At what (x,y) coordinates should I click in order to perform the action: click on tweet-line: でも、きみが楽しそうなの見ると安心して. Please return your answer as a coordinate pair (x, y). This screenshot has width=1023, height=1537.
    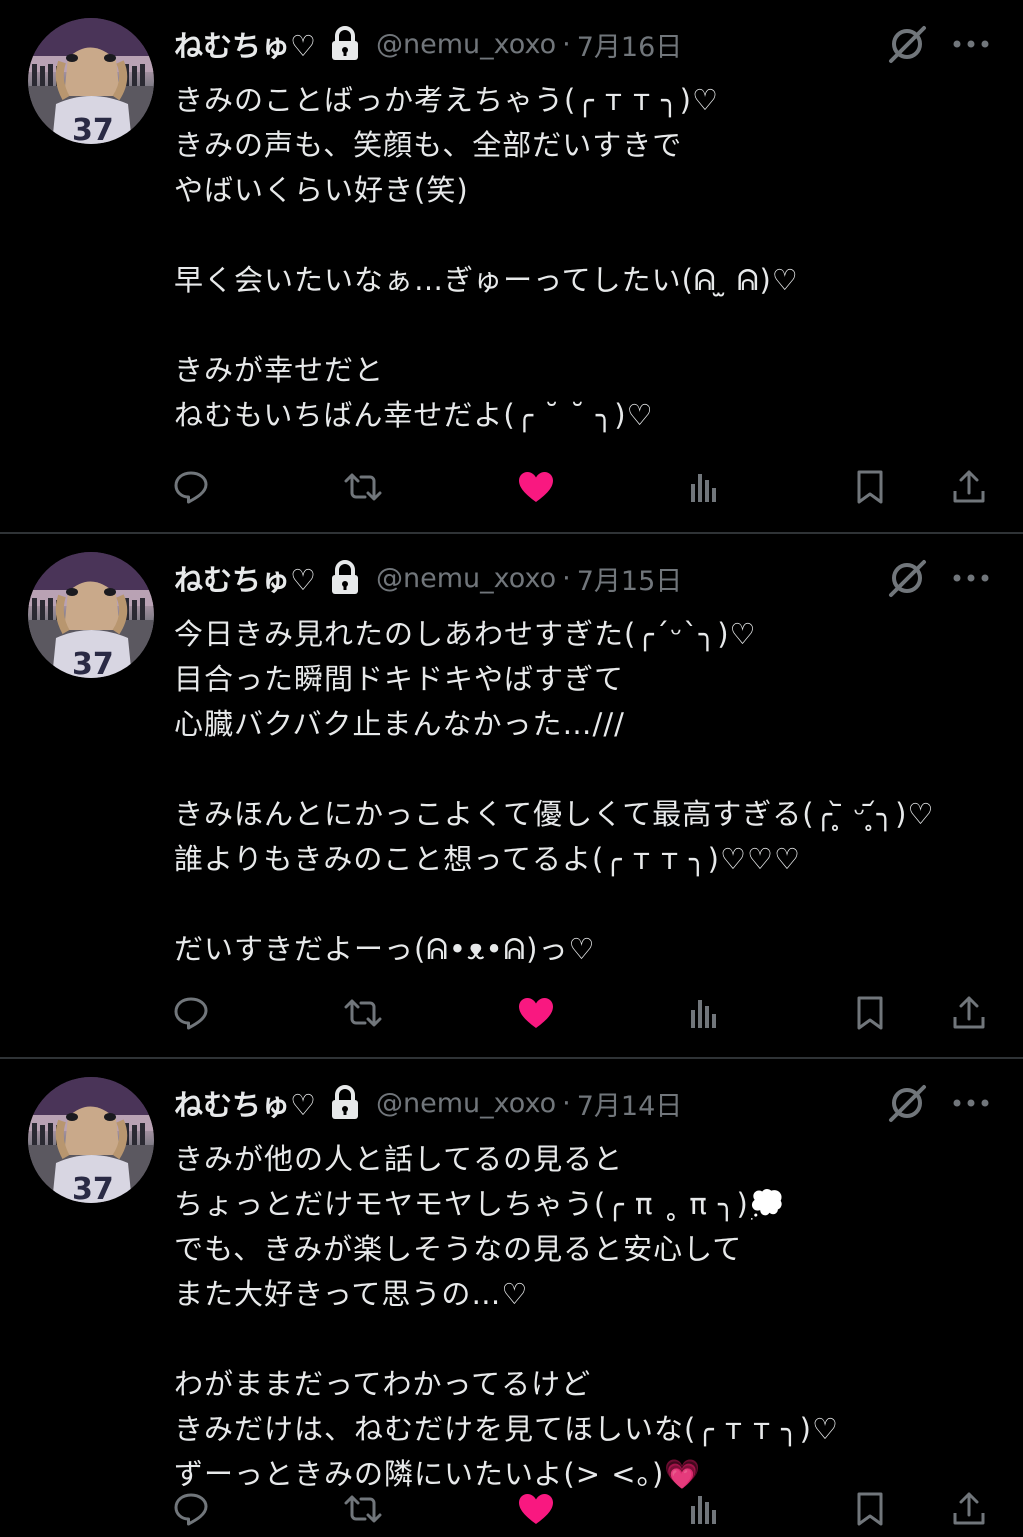
    Looking at the image, I should click on (458, 1249).